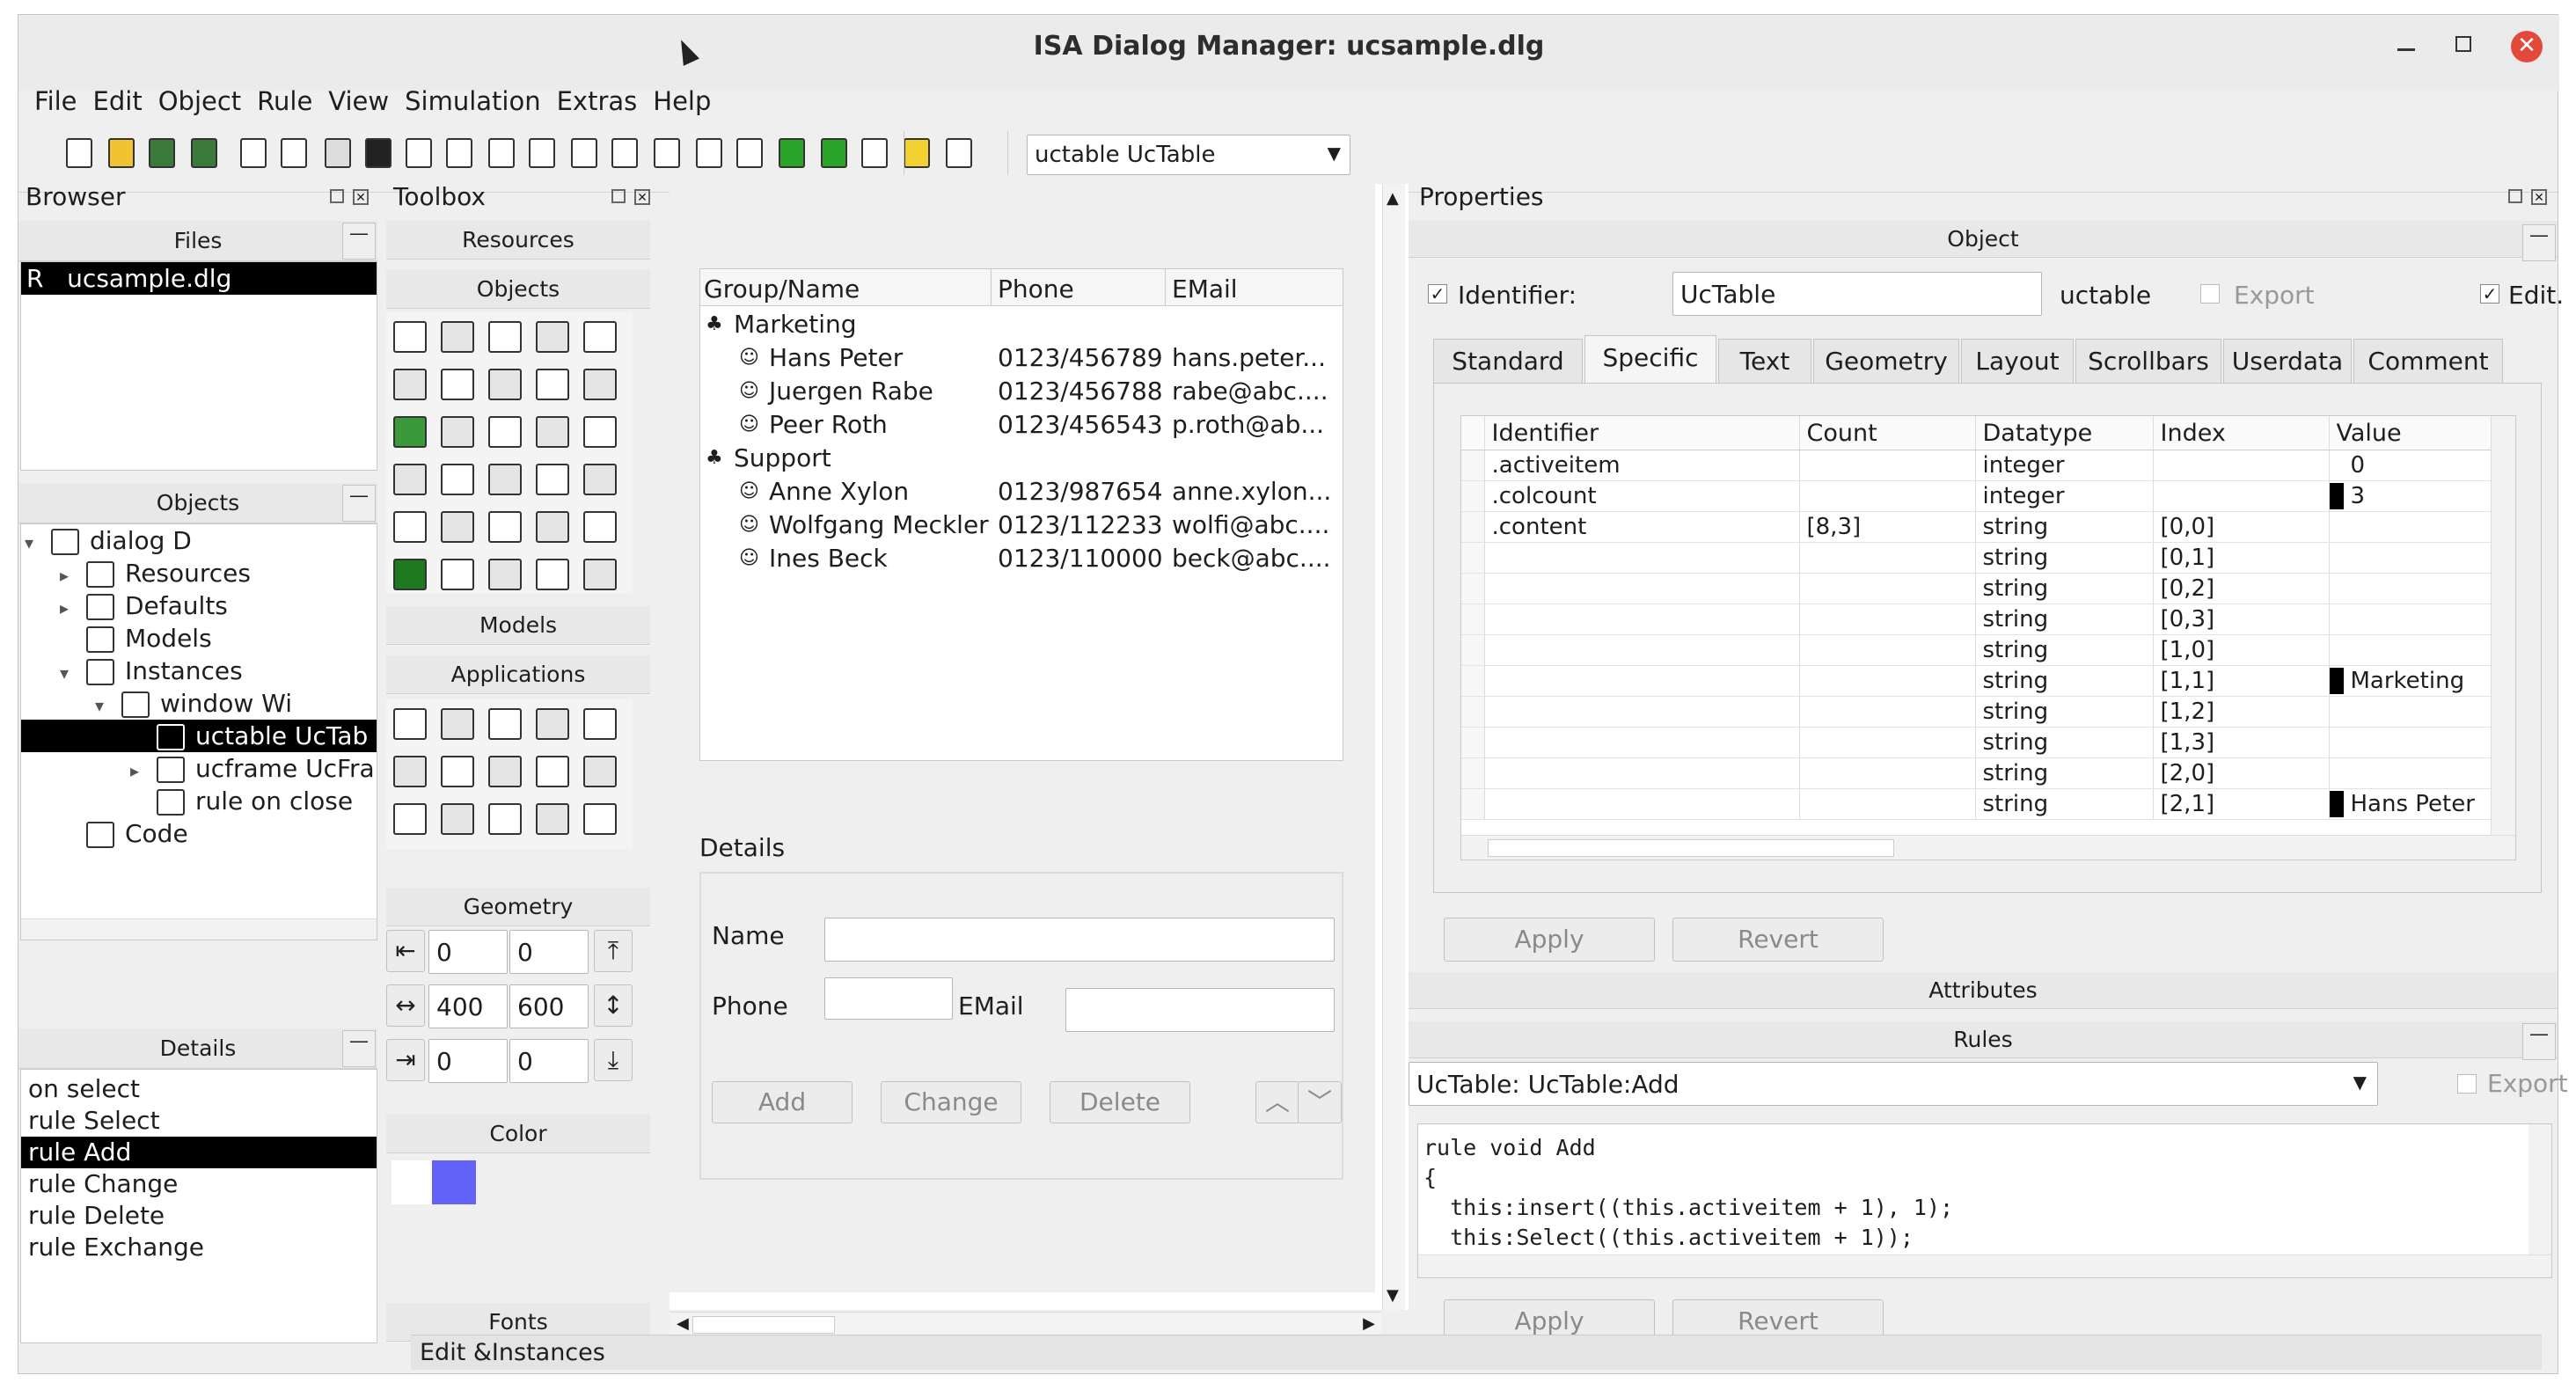 The image size is (2576, 1390). I want to click on rule-combo: UcTable: UcTable:Add ▼, so click(1893, 1084).